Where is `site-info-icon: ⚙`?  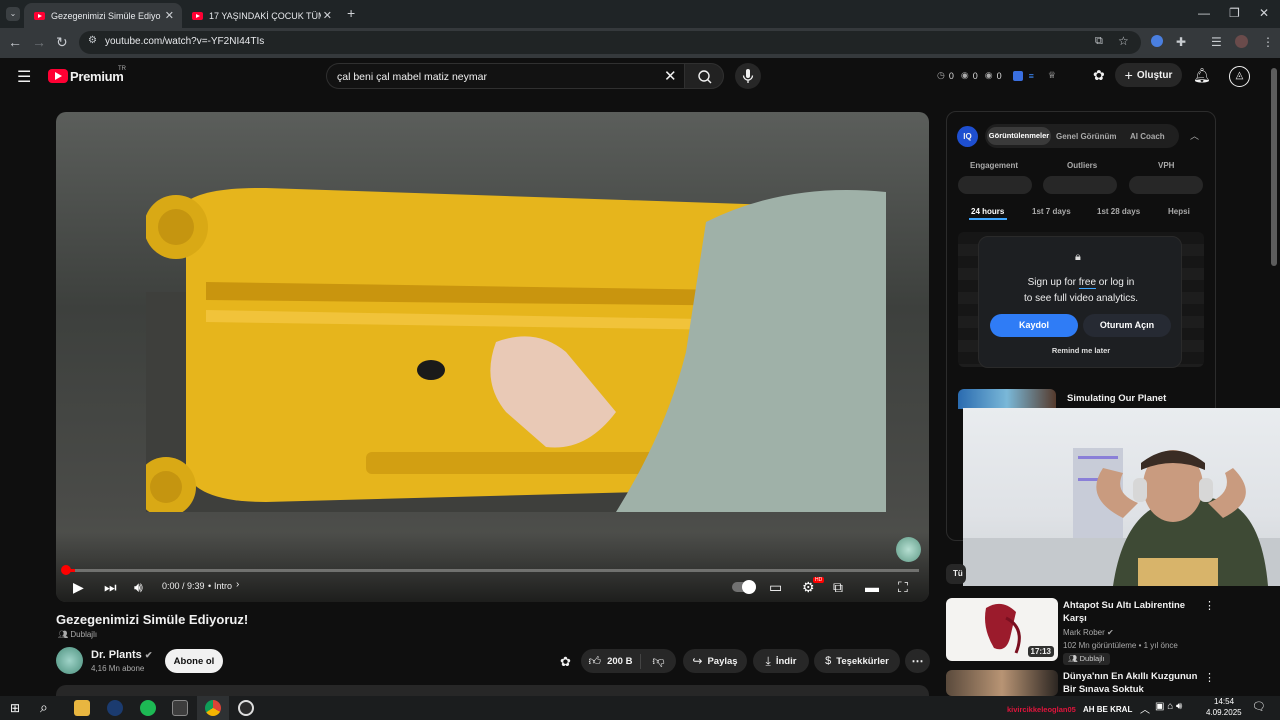
site-info-icon: ⚙ is located at coordinates (92, 40).